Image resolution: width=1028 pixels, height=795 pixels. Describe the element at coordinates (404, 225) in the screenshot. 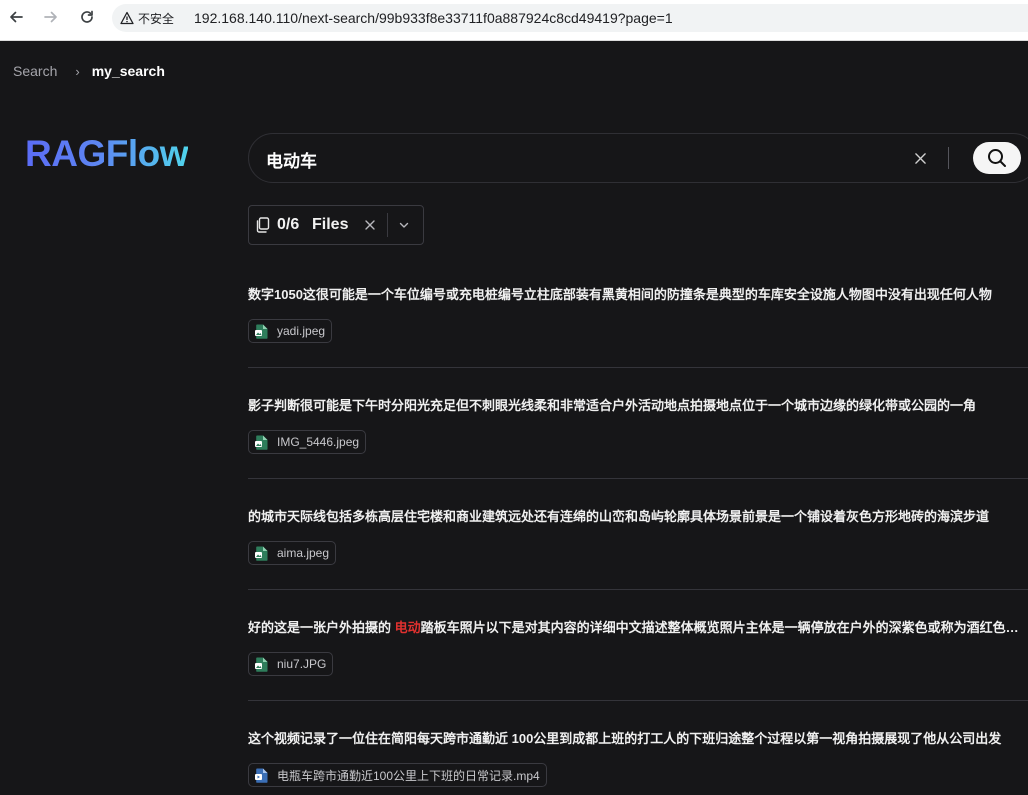

I see `chevron-down-icon` at that location.